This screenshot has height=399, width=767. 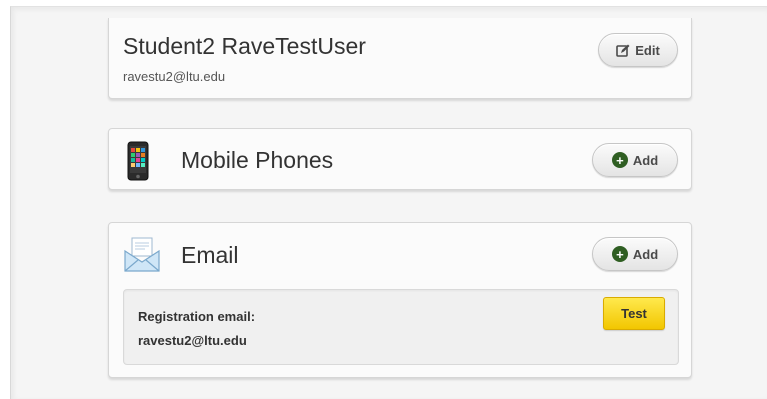 What do you see at coordinates (138, 163) in the screenshot?
I see `phone-icon` at bounding box center [138, 163].